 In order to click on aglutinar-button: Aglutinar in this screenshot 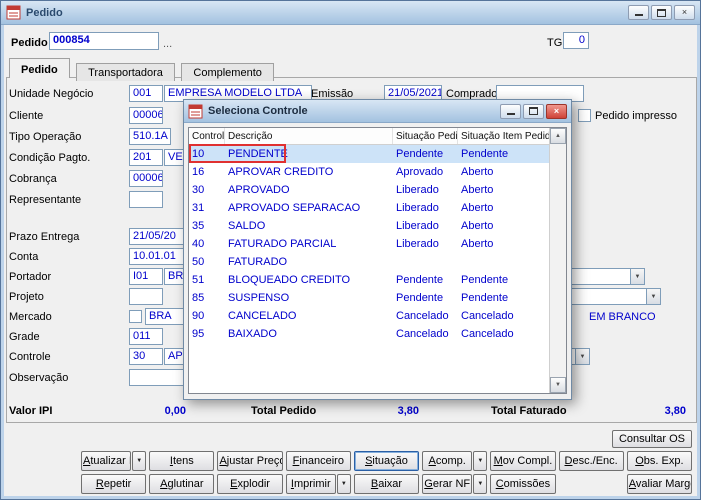, I will do `click(182, 484)`.